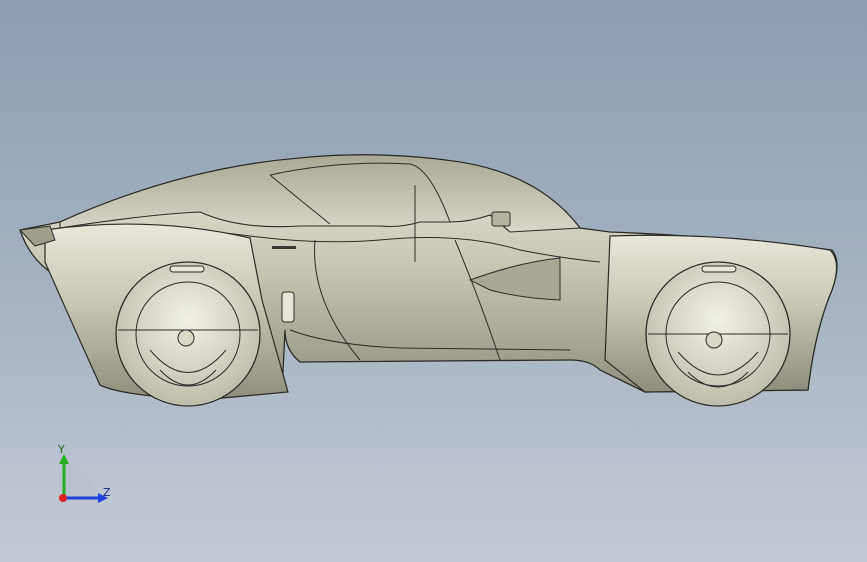  I want to click on z-axis-label: Z, so click(107, 492).